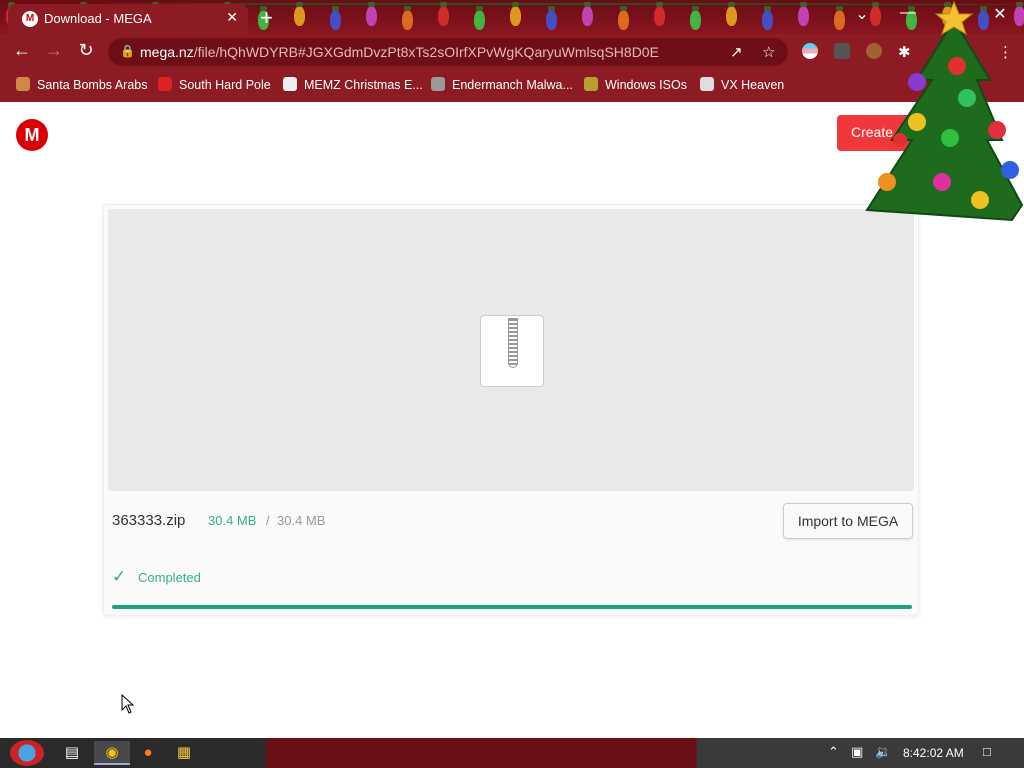  What do you see at coordinates (512, 753) in the screenshot?
I see `taskbar: ▤ ◉ ● ▦ ⌃ ▣ 🔉 8:42:02 AM □` at bounding box center [512, 753].